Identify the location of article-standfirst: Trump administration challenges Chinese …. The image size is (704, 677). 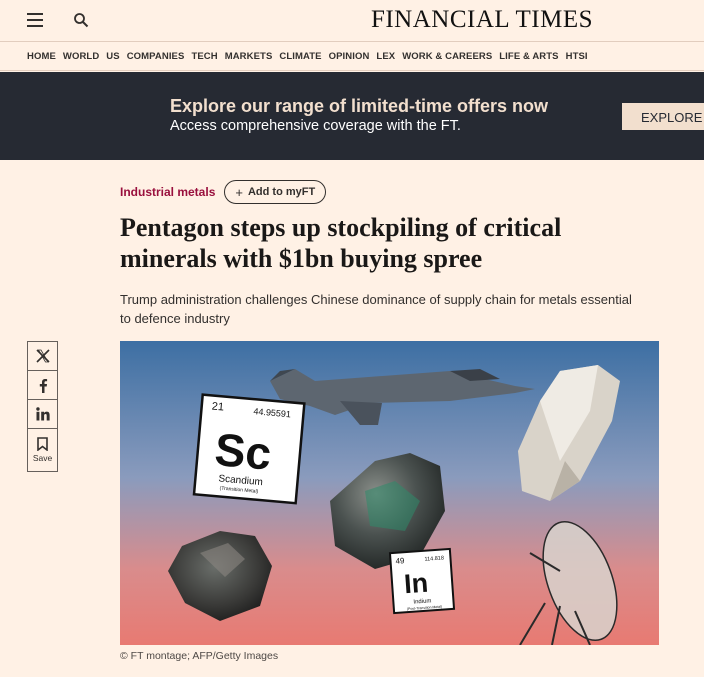
(376, 309).